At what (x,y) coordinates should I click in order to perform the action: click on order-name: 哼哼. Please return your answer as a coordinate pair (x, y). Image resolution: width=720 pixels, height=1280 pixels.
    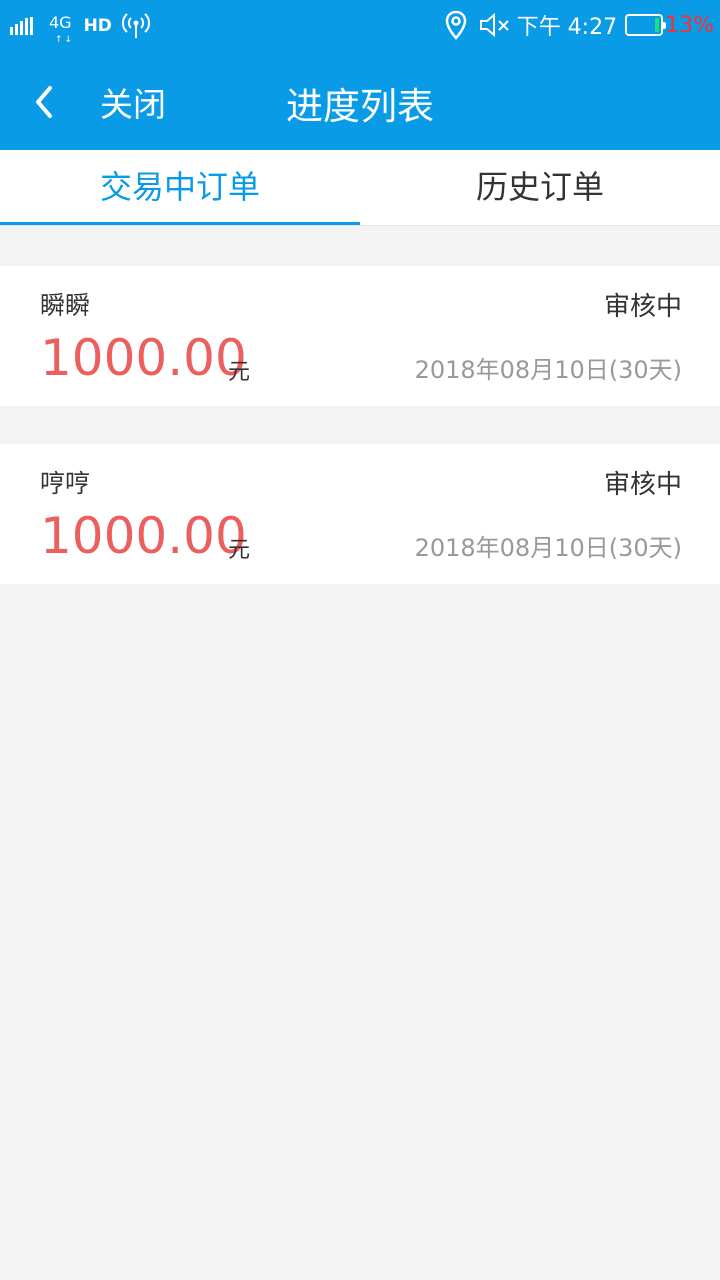
    Looking at the image, I should click on (65, 483).